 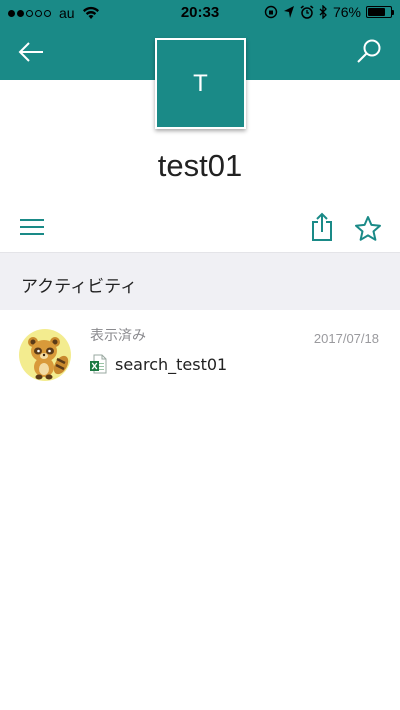 I want to click on back-button, so click(x=31, y=52).